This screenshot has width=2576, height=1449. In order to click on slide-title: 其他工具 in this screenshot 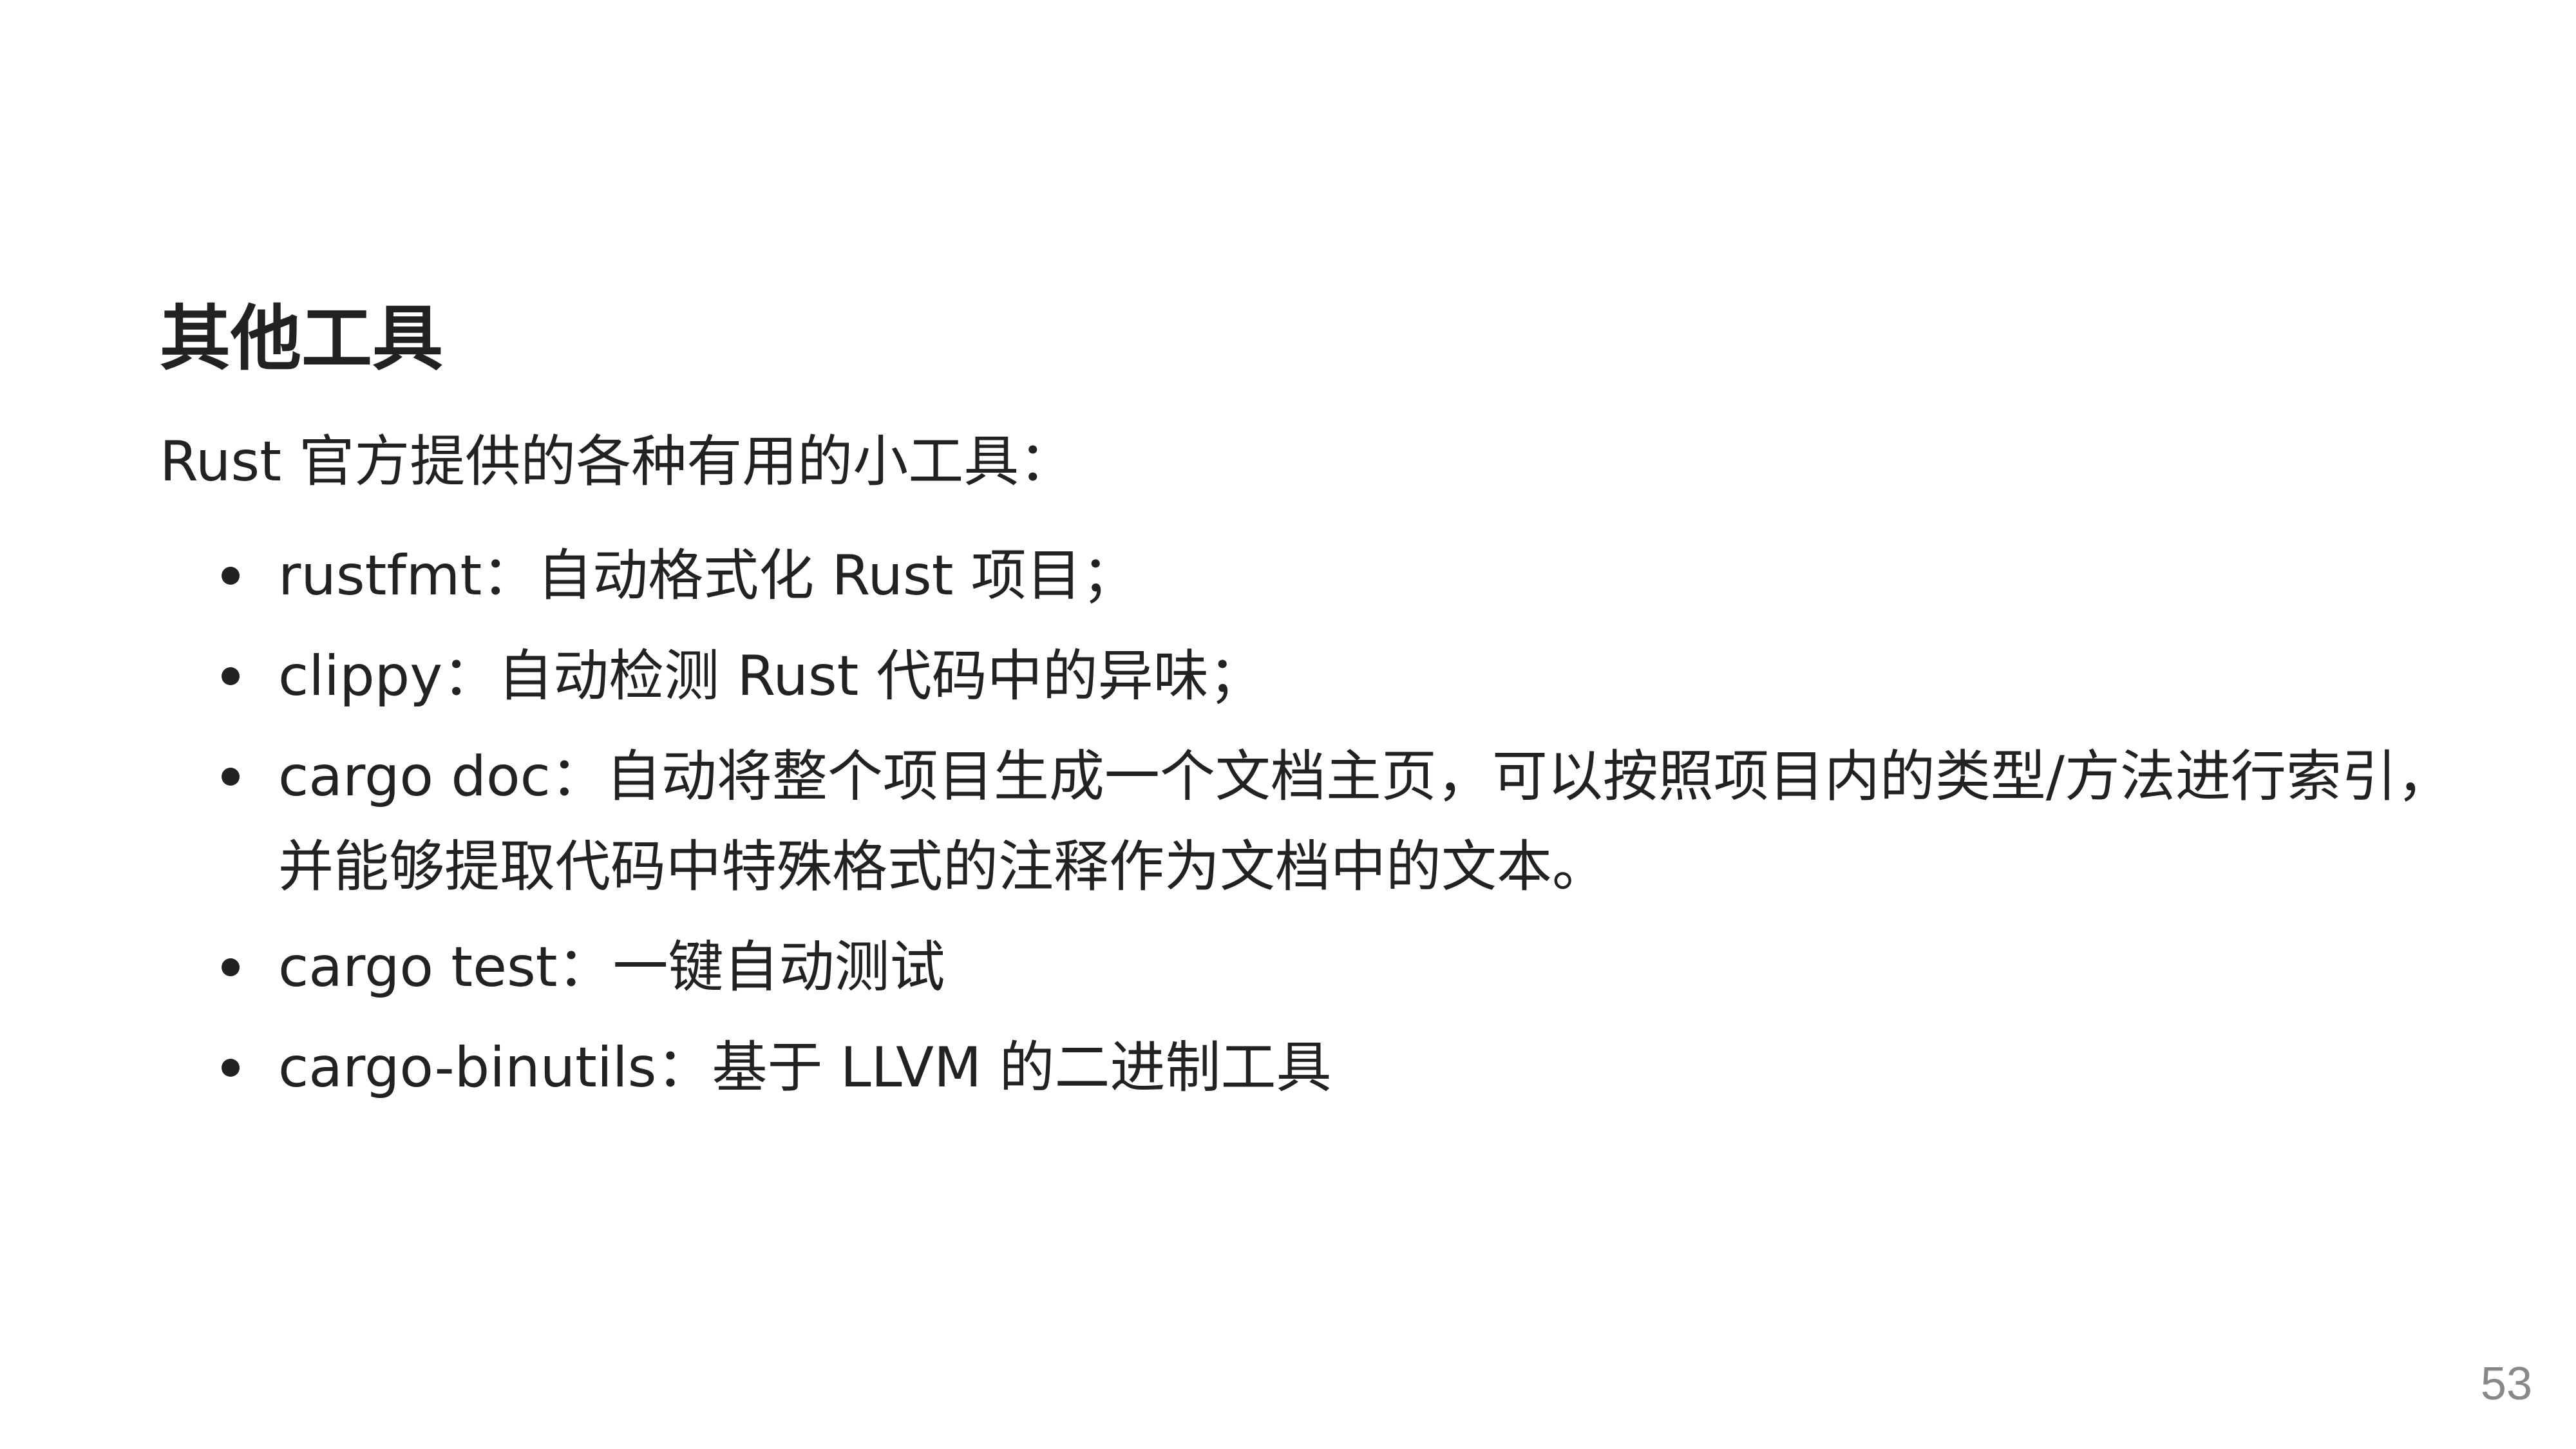, I will do `click(301, 339)`.